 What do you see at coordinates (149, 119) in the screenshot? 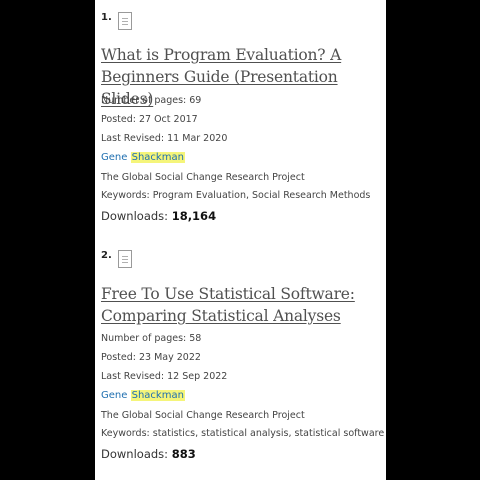
I see `posted-date: Posted: 27 Oct 2017` at bounding box center [149, 119].